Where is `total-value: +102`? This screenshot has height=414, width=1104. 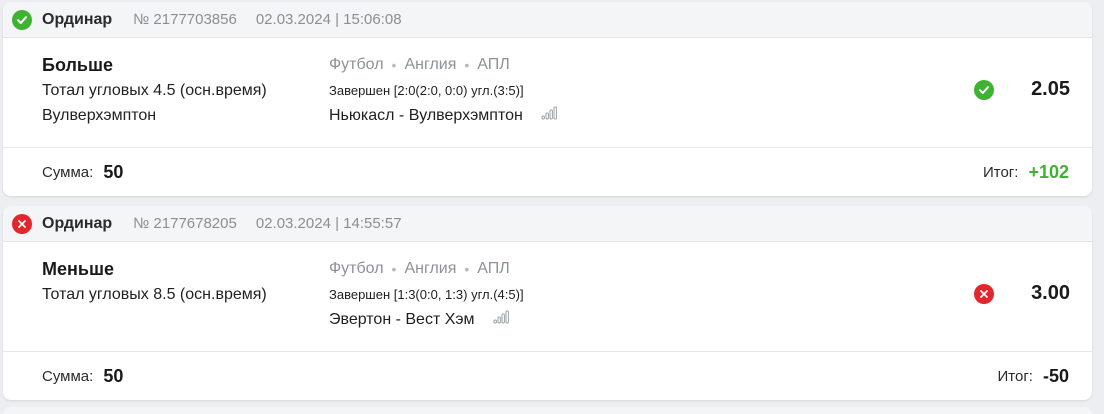
total-value: +102 is located at coordinates (1048, 171).